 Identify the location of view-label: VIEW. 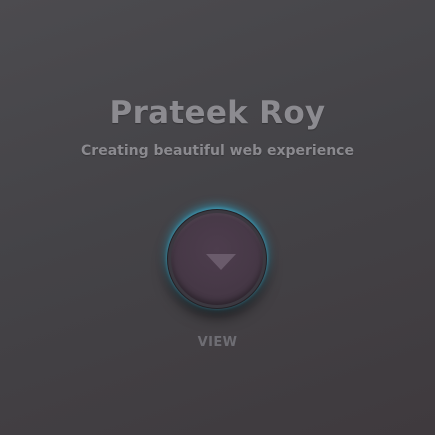
(217, 342).